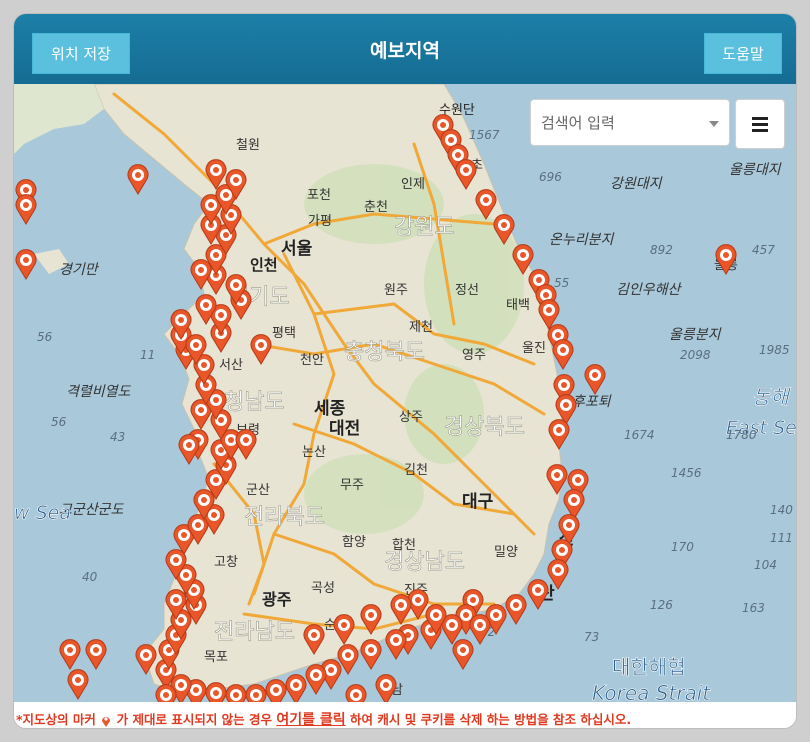 Image resolution: width=810 pixels, height=742 pixels. Describe the element at coordinates (474, 355) in the screenshot. I see `place-label-yeongju: 영주` at that location.